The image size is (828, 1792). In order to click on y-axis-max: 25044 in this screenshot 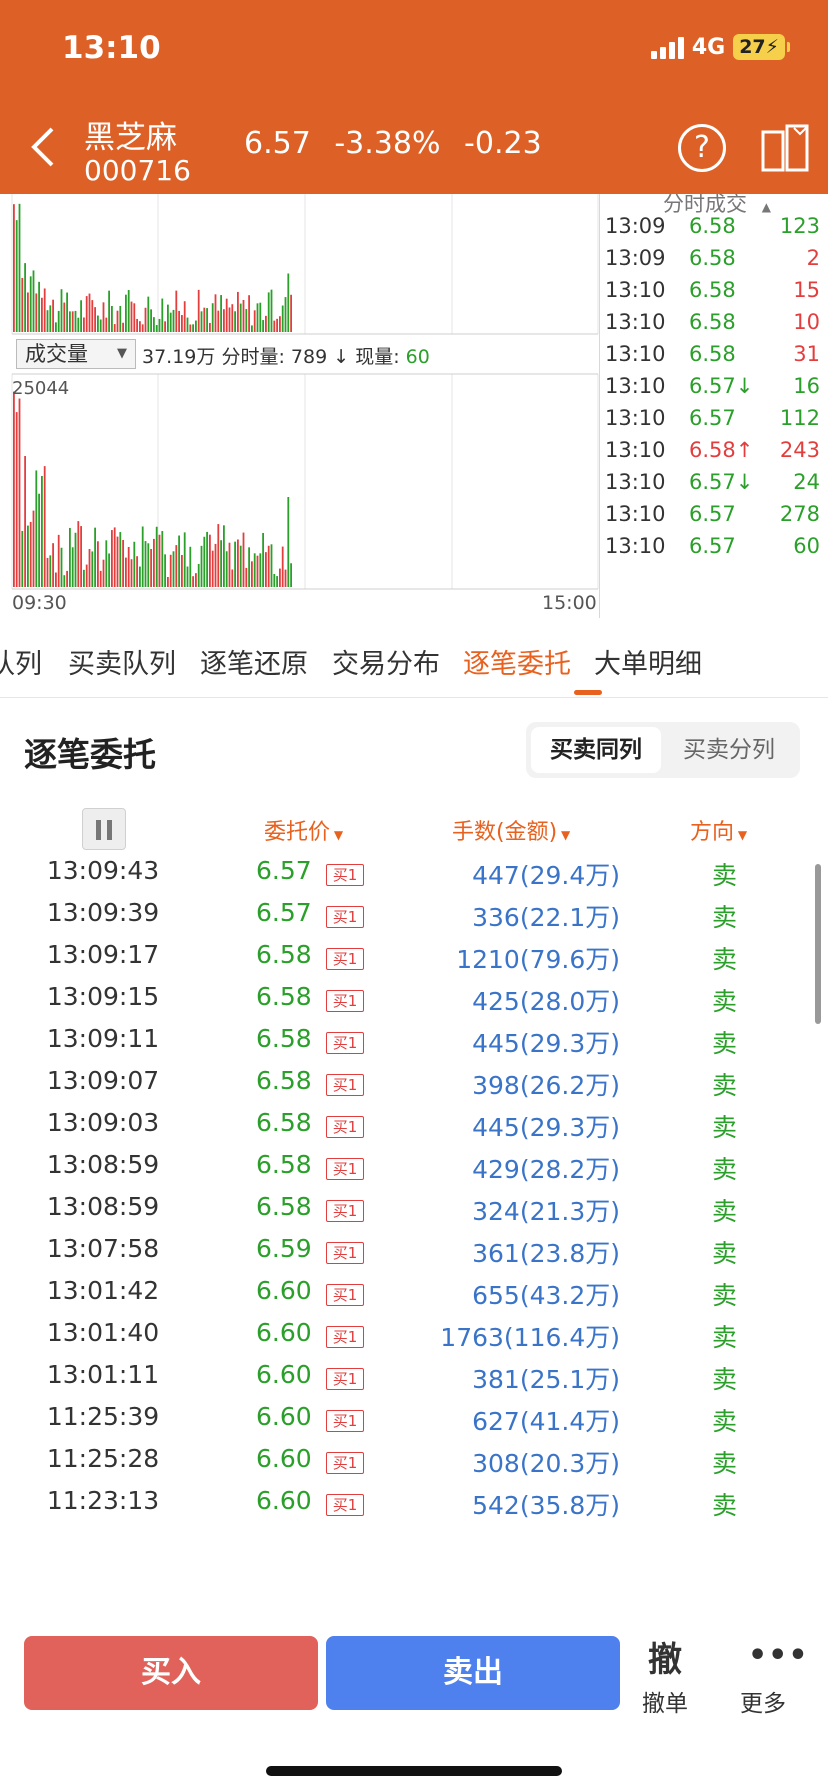, I will do `click(41, 388)`.